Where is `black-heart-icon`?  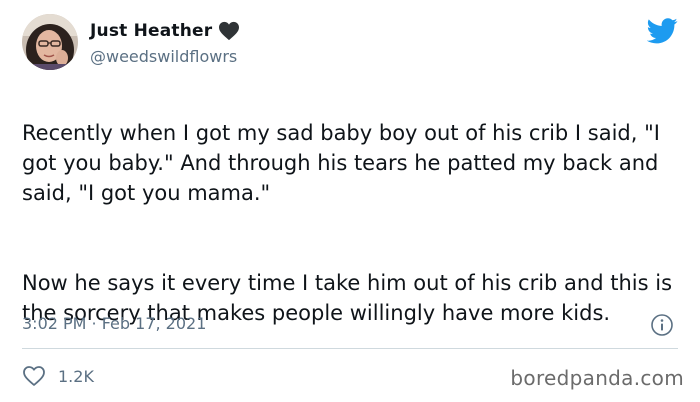 black-heart-icon is located at coordinates (229, 31).